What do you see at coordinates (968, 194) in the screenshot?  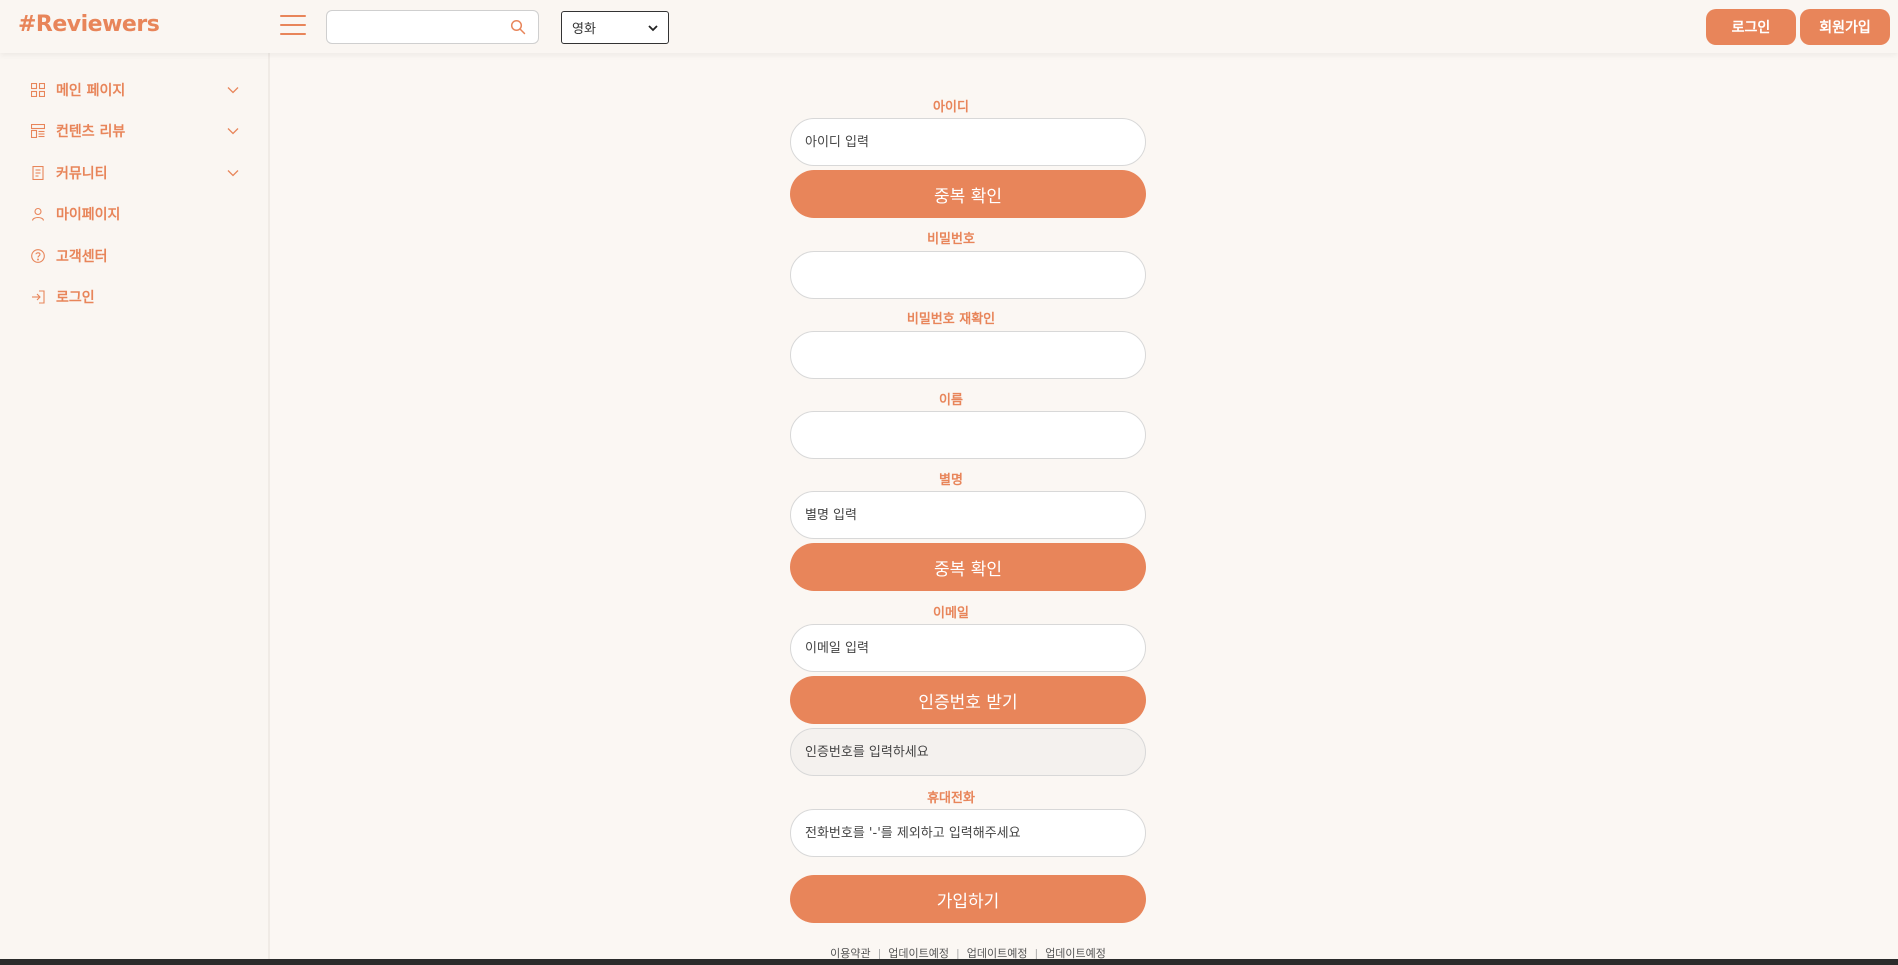 I see `id-duplicate-check-button: 중복 확인` at bounding box center [968, 194].